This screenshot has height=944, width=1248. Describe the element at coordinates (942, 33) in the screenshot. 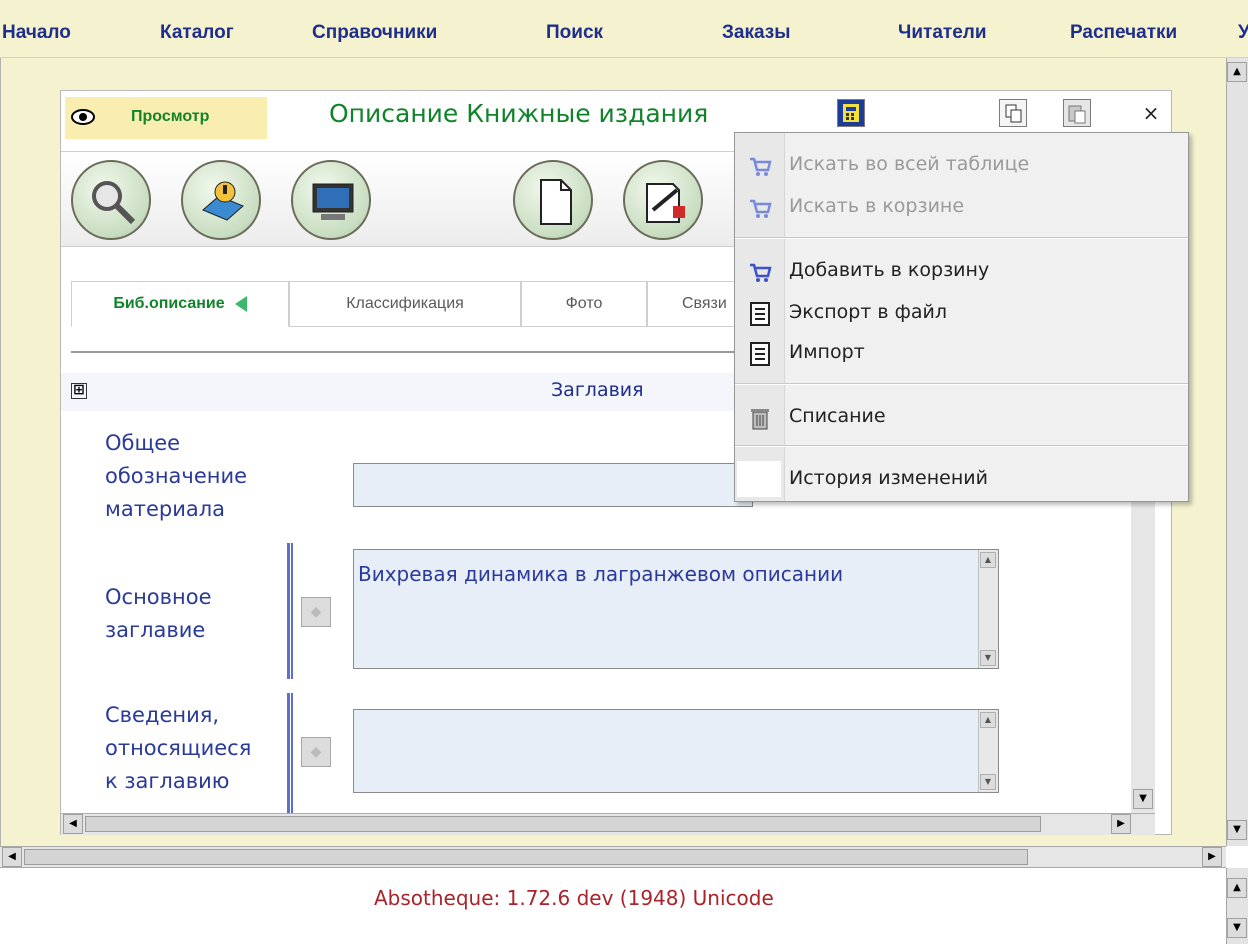

I see `menu-item-readers: Читатели` at that location.